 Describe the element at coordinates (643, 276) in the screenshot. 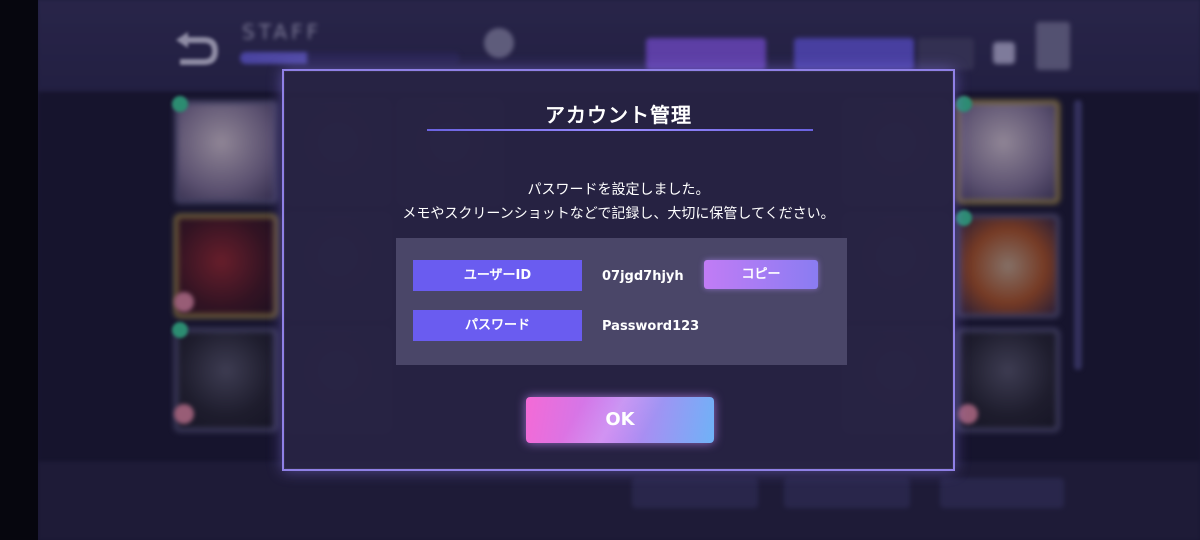

I see `user-id-value: 07jgd7hjyh` at that location.